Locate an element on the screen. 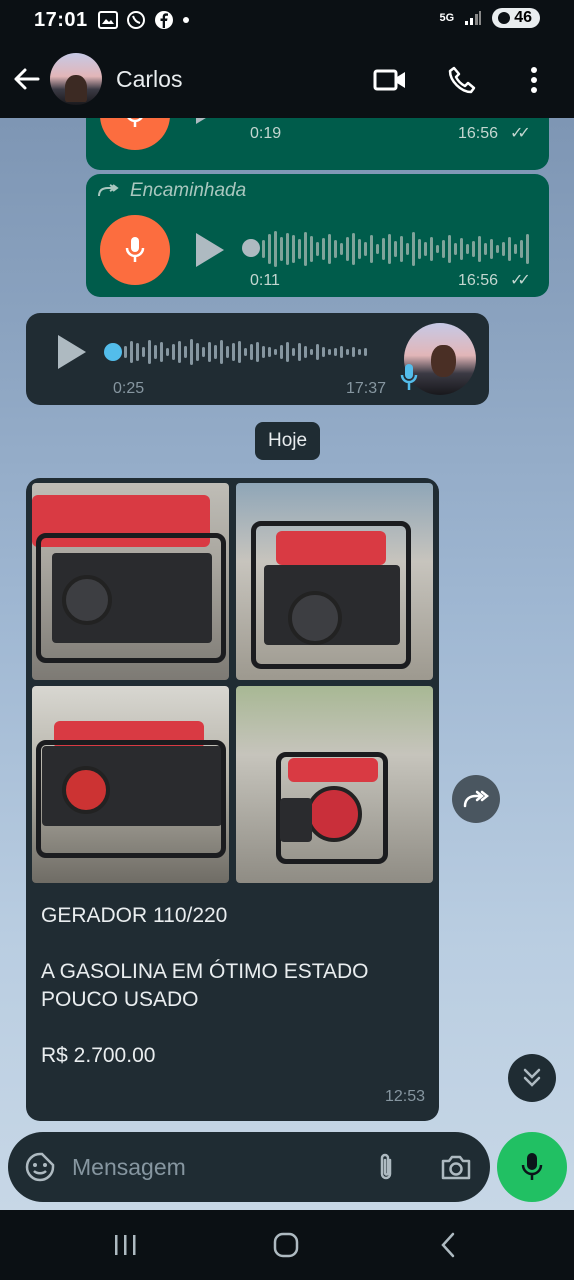 This screenshot has height=1280, width=574. notification-icons is located at coordinates (143, 20).